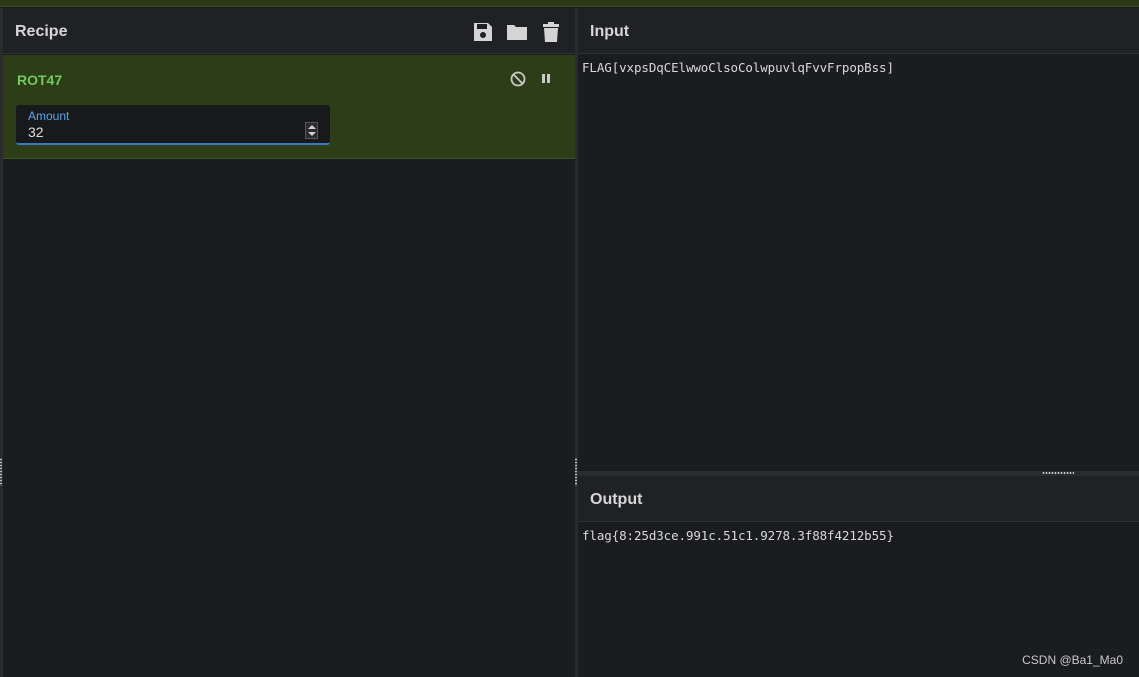 The width and height of the screenshot is (1139, 677). Describe the element at coordinates (1058, 473) in the screenshot. I see `horizontal-gutter-handle` at that location.